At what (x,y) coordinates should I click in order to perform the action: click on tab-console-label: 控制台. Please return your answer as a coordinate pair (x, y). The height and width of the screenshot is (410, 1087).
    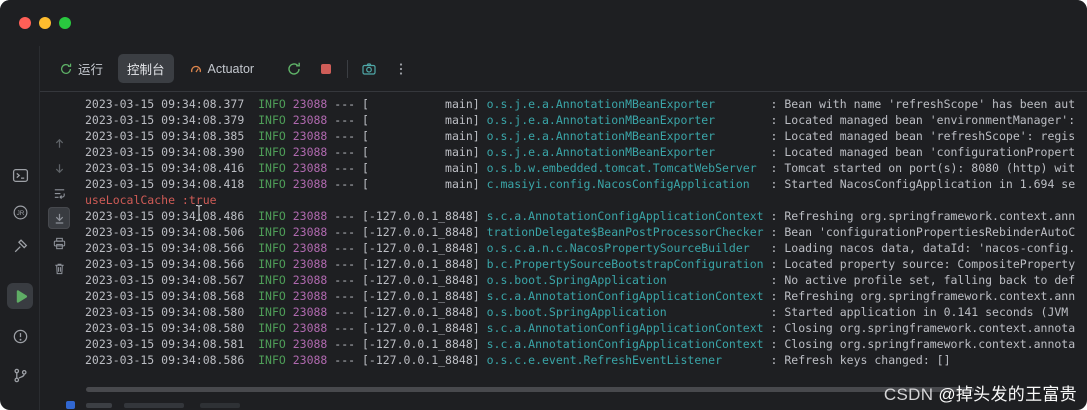
    Looking at the image, I should click on (146, 70).